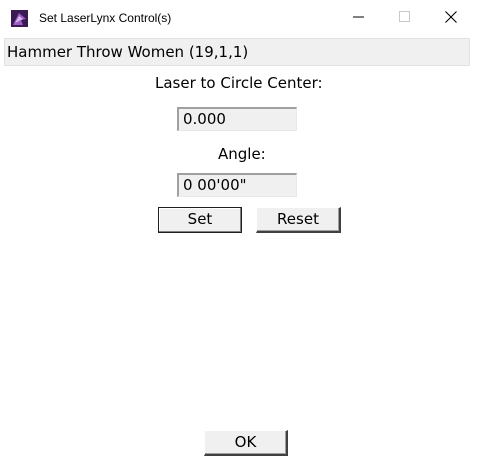  I want to click on maximize-icon, so click(405, 19).